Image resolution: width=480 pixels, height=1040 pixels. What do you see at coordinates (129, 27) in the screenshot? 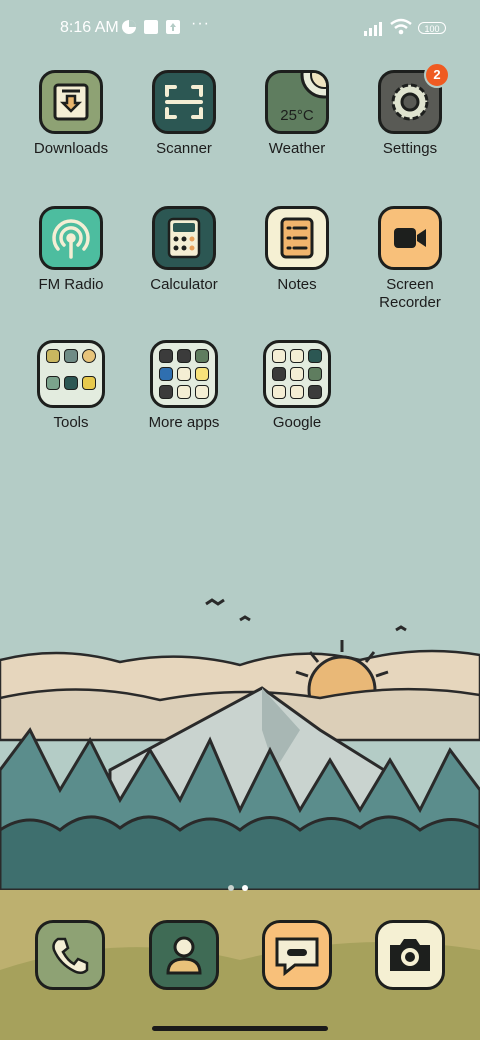
I see `data-saver-icon` at bounding box center [129, 27].